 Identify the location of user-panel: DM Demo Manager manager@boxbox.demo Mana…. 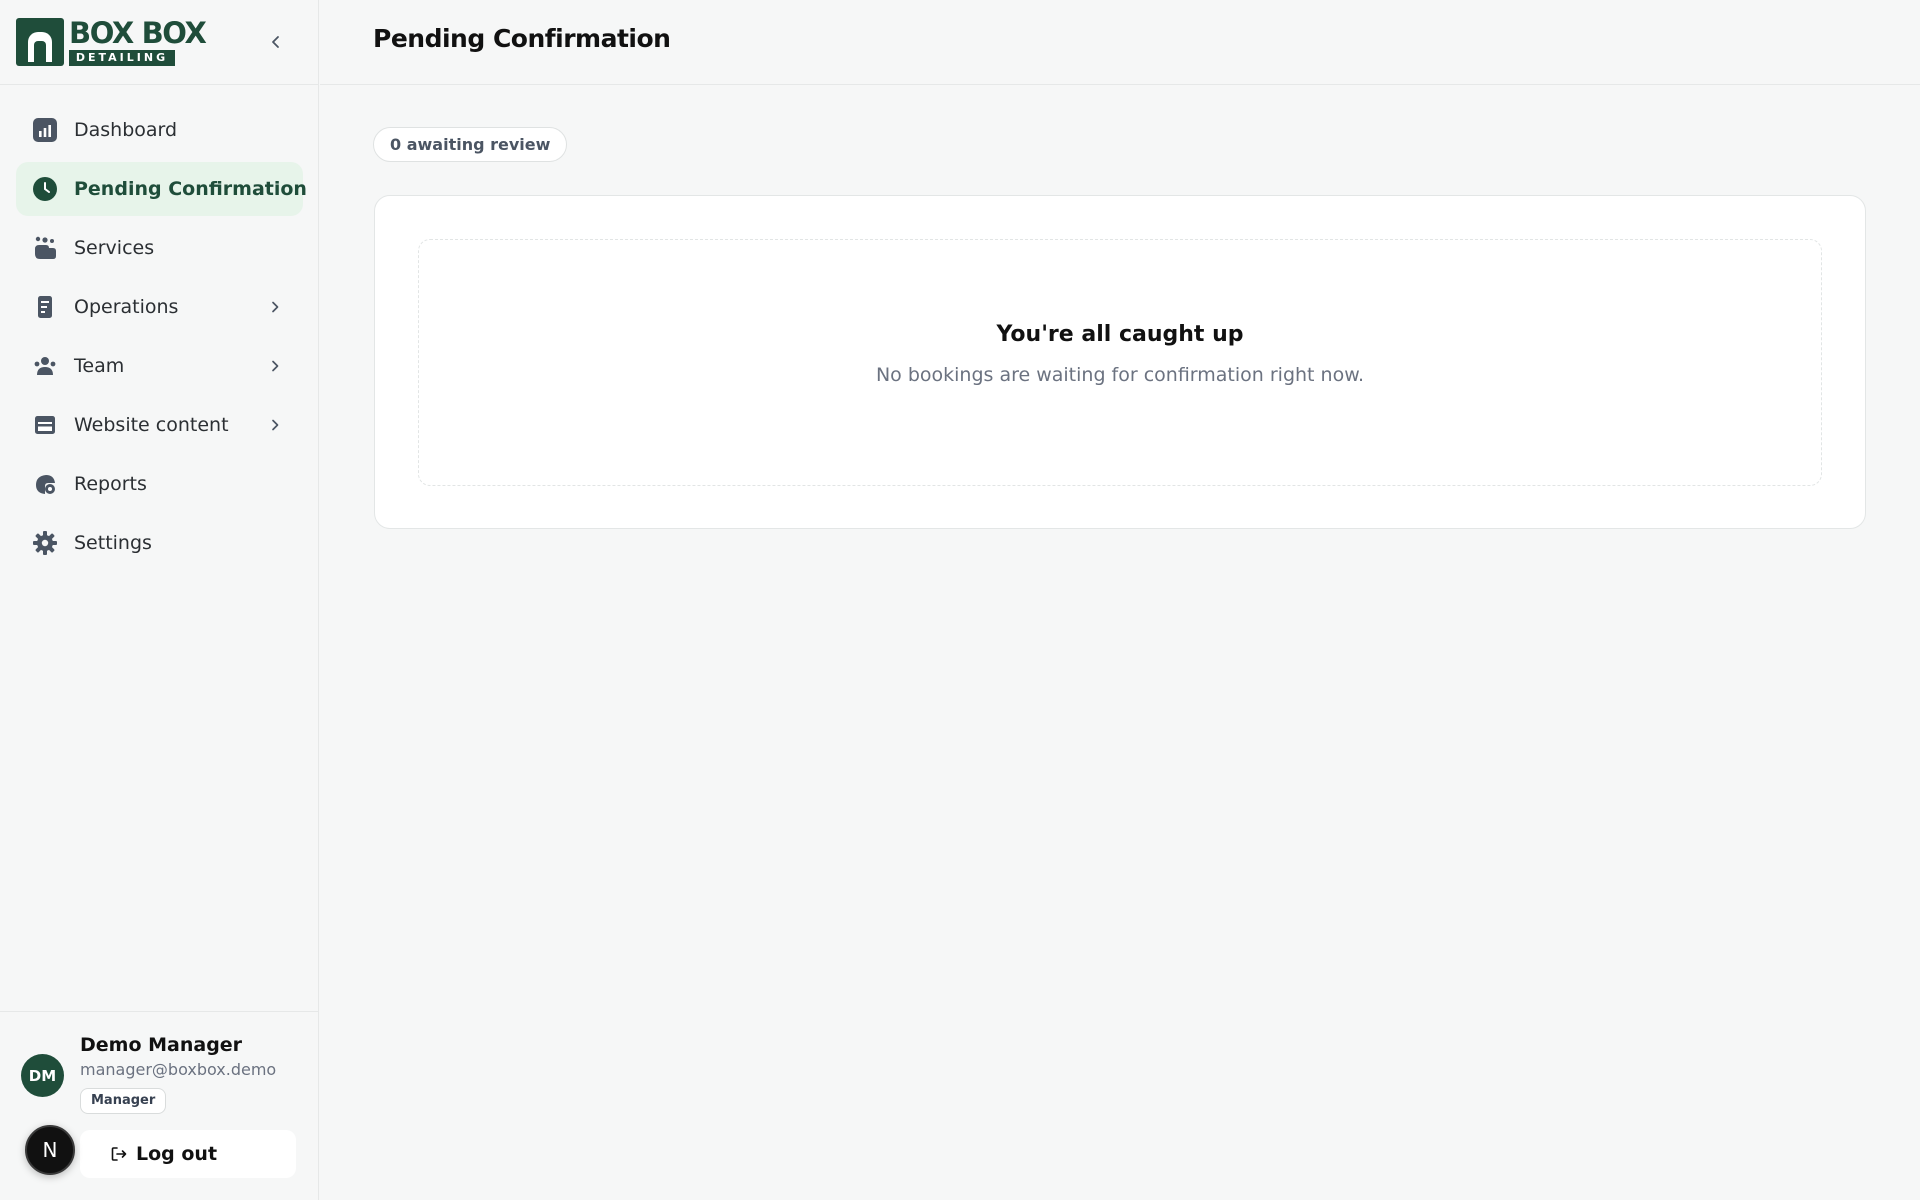
(159, 1105).